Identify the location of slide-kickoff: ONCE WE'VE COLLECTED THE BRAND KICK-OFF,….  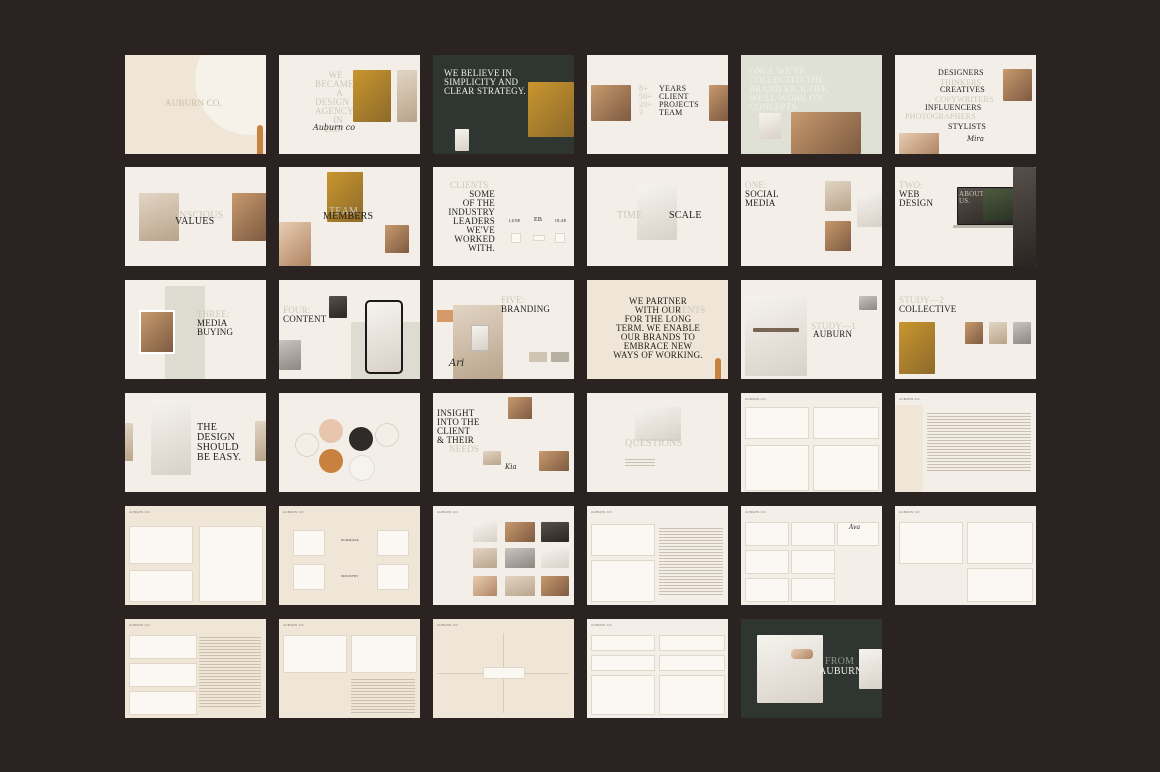
(811, 104).